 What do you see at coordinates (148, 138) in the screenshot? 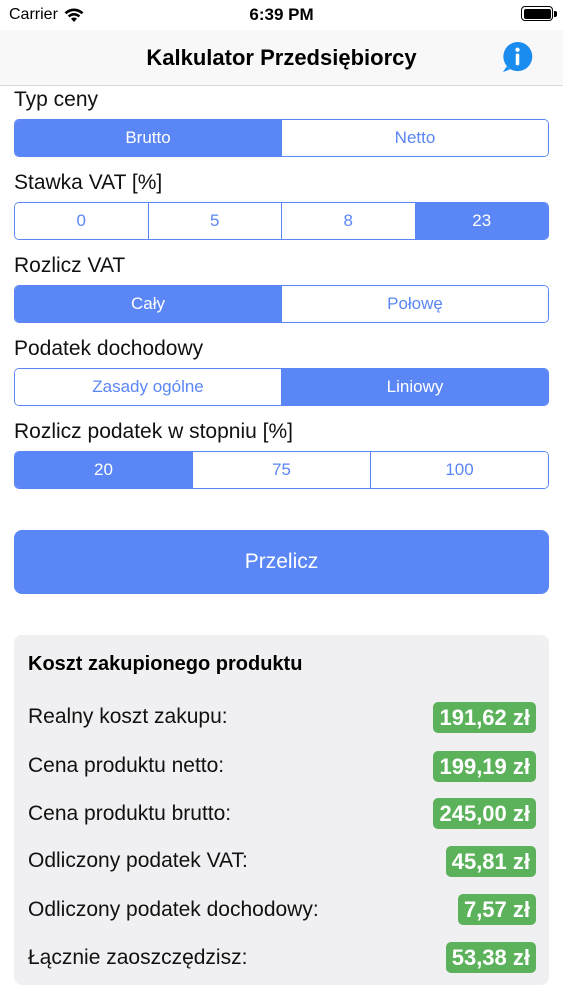
I see `price-type-brutto: Brutto` at bounding box center [148, 138].